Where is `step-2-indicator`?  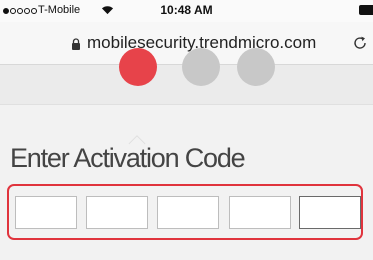
step-2-indicator is located at coordinates (201, 67).